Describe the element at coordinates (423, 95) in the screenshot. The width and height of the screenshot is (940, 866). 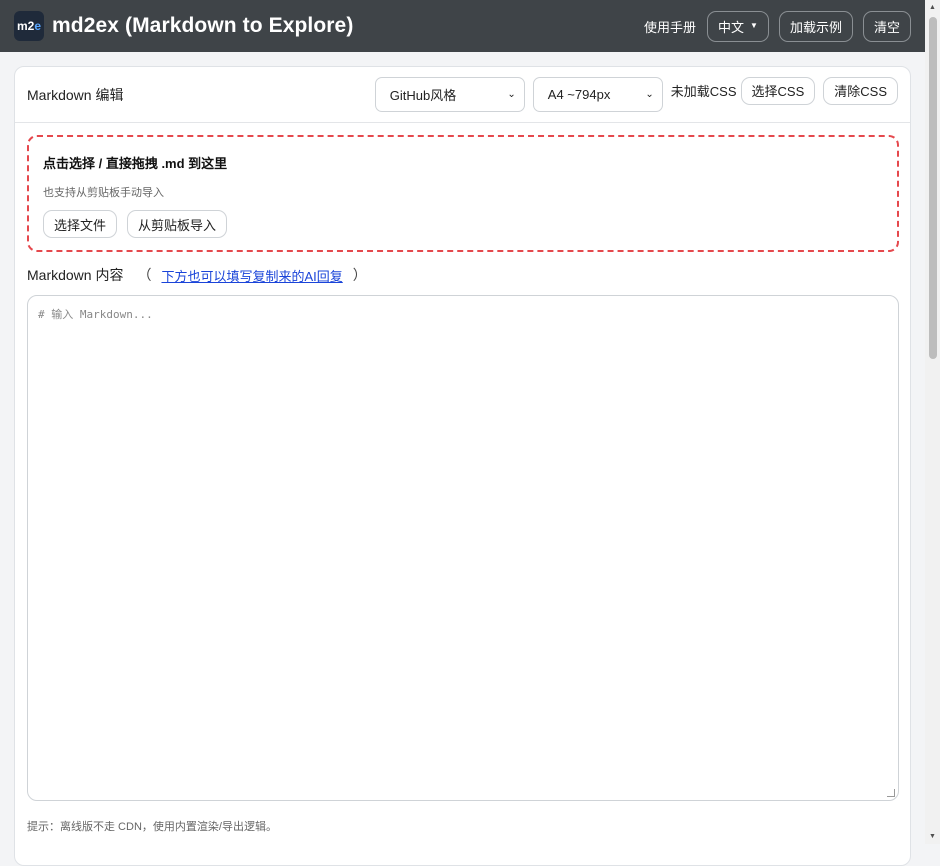
I see `style-select-value: GitHub风格` at that location.